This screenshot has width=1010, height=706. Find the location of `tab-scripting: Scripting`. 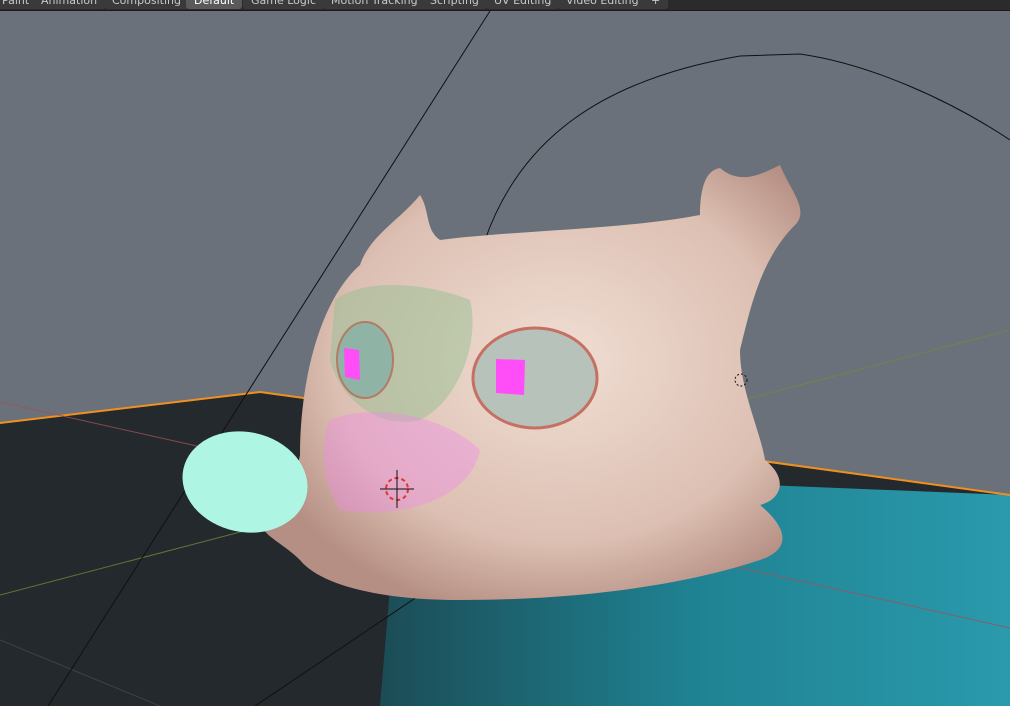

tab-scripting: Scripting is located at coordinates (454, 4).